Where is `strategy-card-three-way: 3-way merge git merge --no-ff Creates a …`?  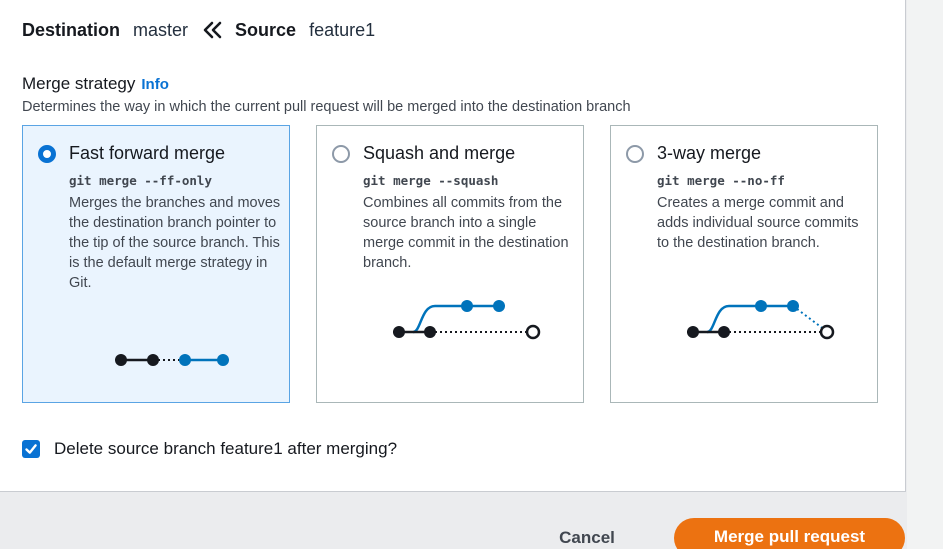 strategy-card-three-way: 3-way merge git merge --no-ff Creates a … is located at coordinates (744, 264).